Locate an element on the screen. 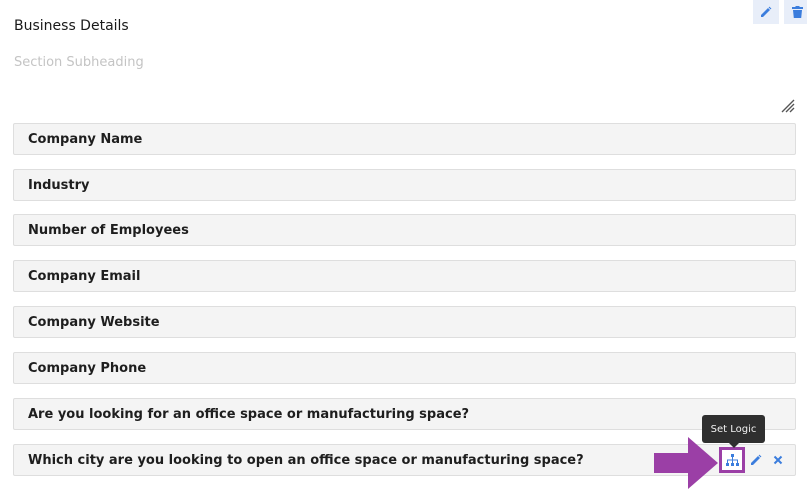  sitemap-icon is located at coordinates (732, 460).